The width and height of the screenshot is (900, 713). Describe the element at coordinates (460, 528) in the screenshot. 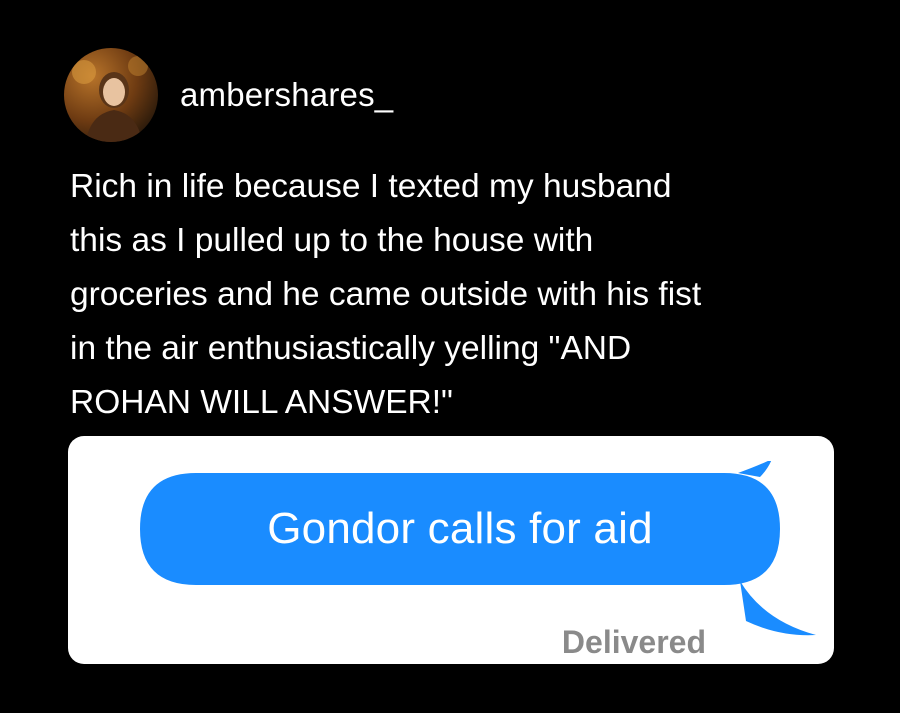

I see `message-text: Gondor calls for aid` at that location.